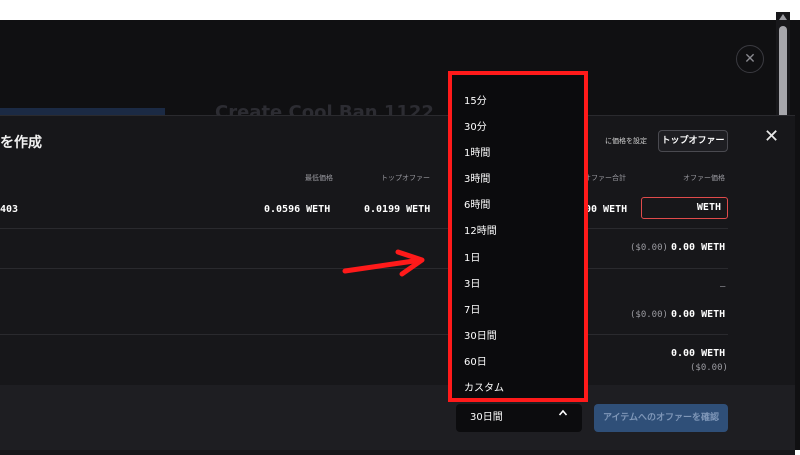 Image resolution: width=800 pixels, height=455 pixels. Describe the element at coordinates (397, 209) in the screenshot. I see `top-offer-value: 0.0199 WETH` at that location.